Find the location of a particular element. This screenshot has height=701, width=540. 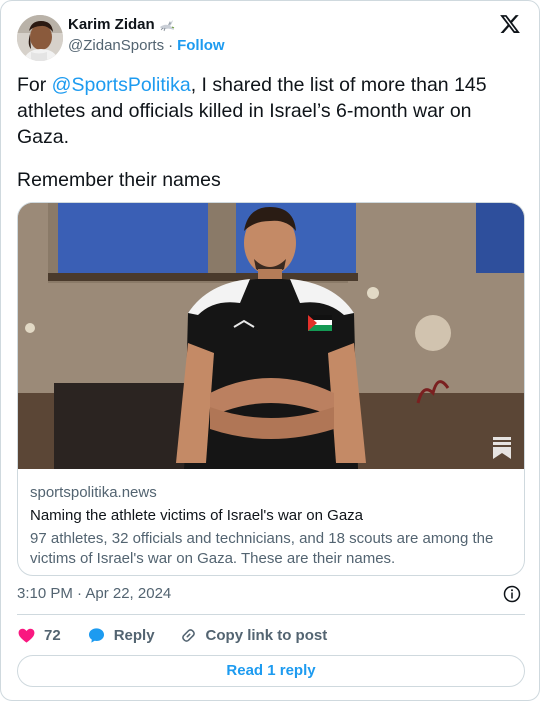

x-logo-icon is located at coordinates (510, 24).